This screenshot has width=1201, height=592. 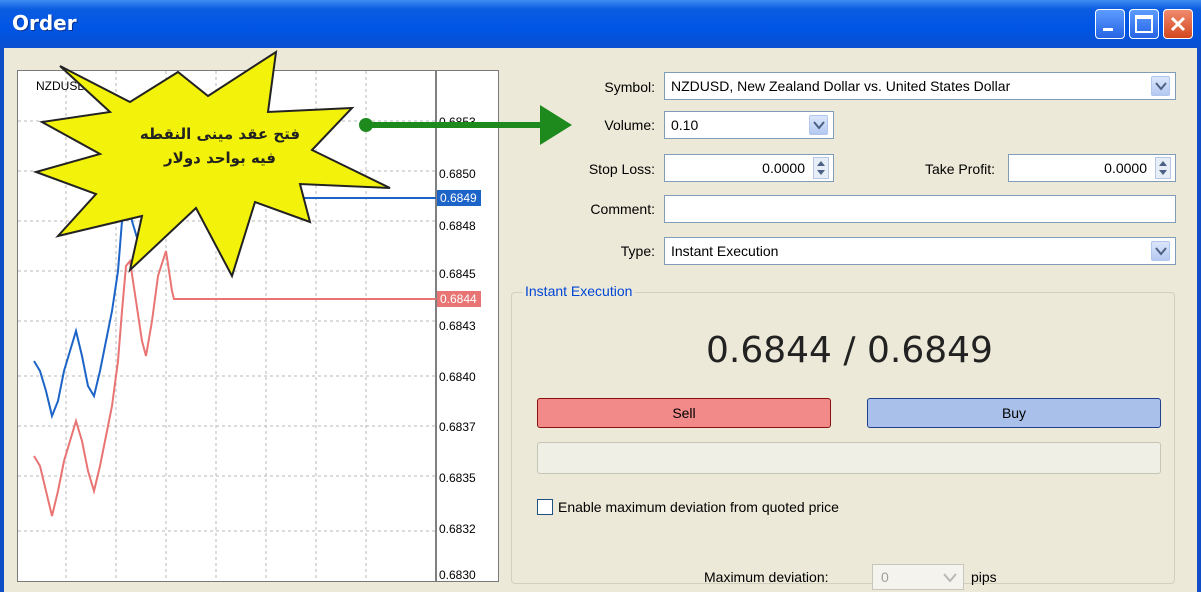 I want to click on symbol-label: Symbol:, so click(x=629, y=87).